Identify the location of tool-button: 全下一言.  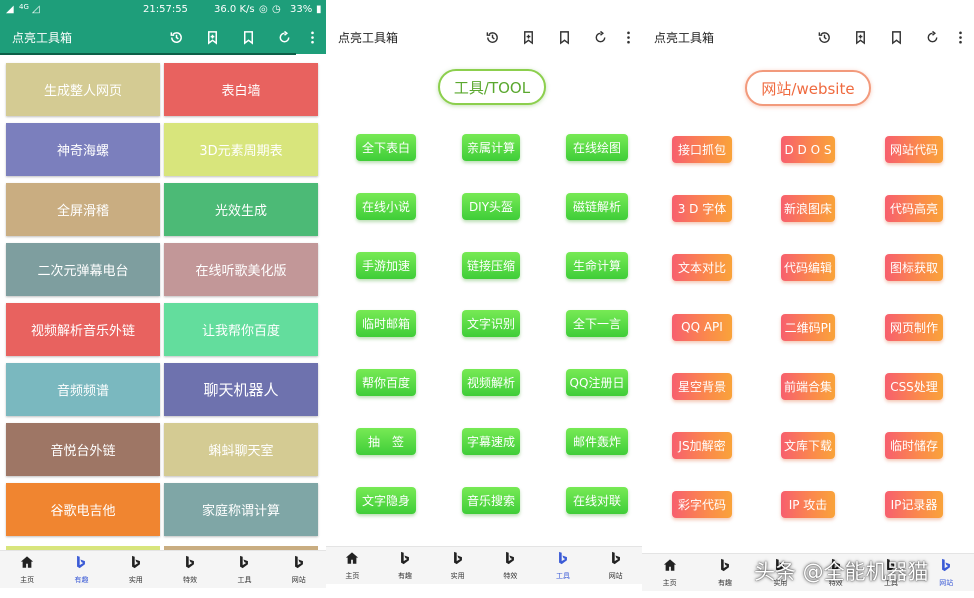
(597, 324).